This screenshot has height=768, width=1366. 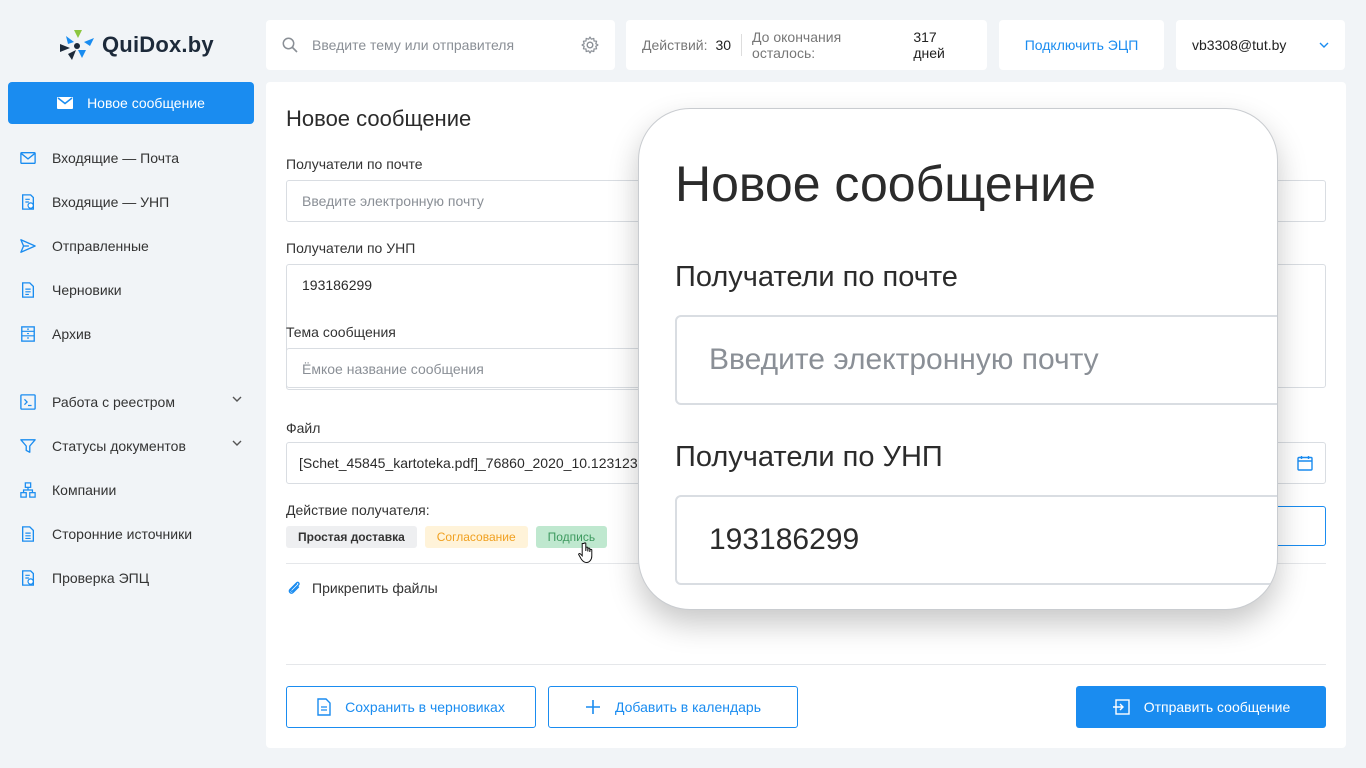 What do you see at coordinates (28, 202) in the screenshot?
I see `document-badge-icon` at bounding box center [28, 202].